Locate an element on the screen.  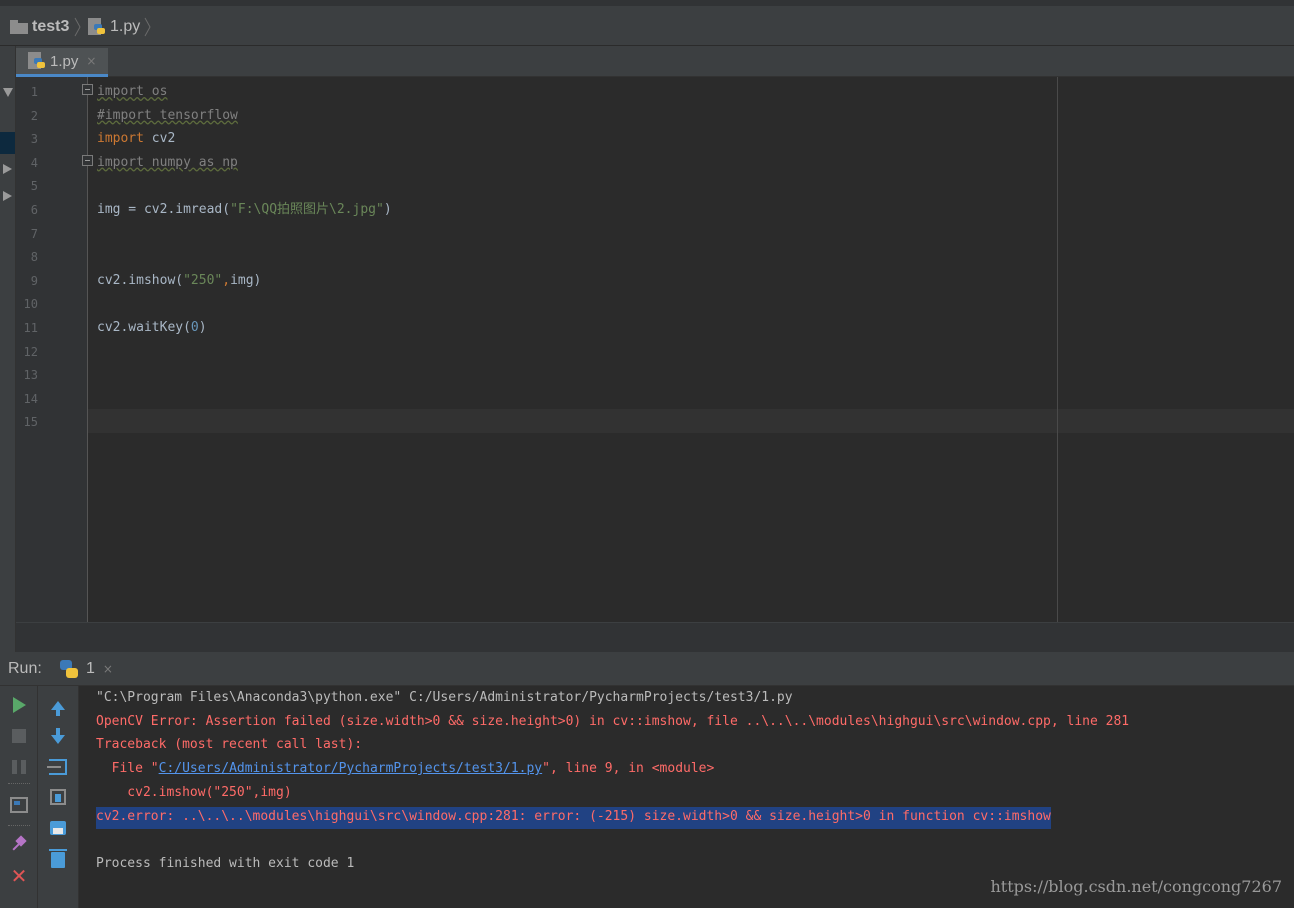
down-arrow-icon is located at coordinates (58, 735).